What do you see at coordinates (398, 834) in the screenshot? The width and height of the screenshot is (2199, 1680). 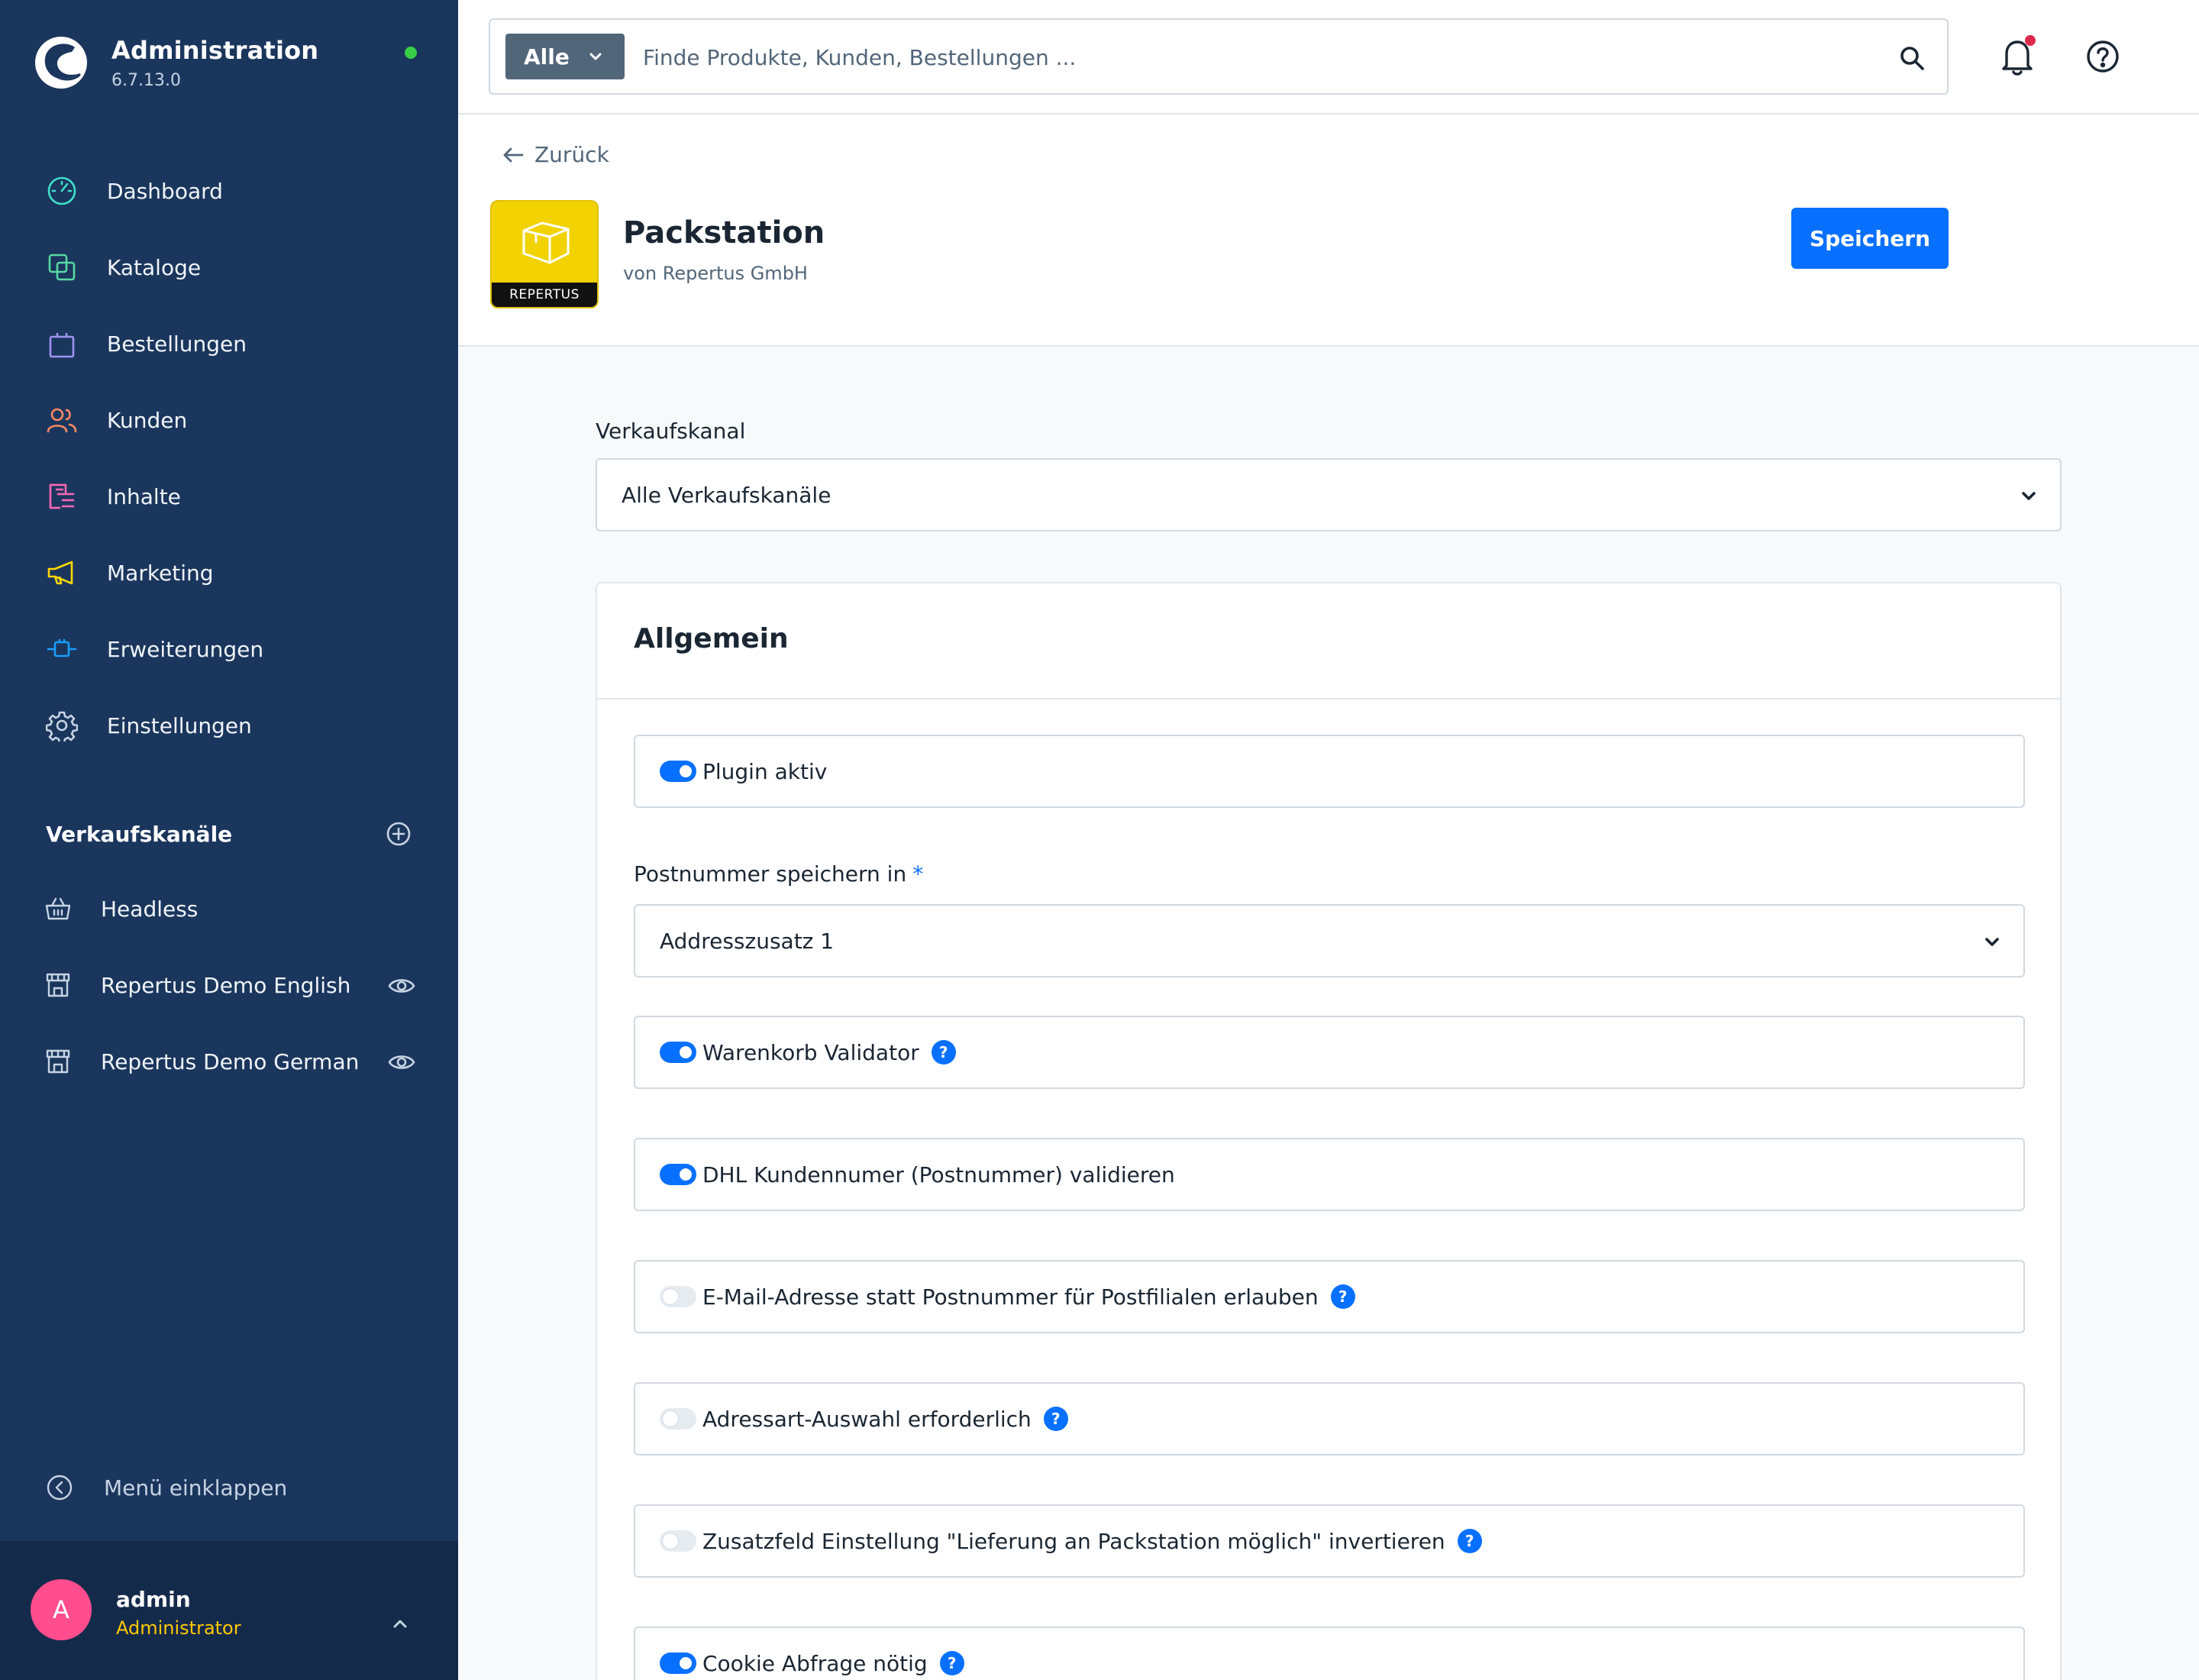 I see `add-circle-icon` at bounding box center [398, 834].